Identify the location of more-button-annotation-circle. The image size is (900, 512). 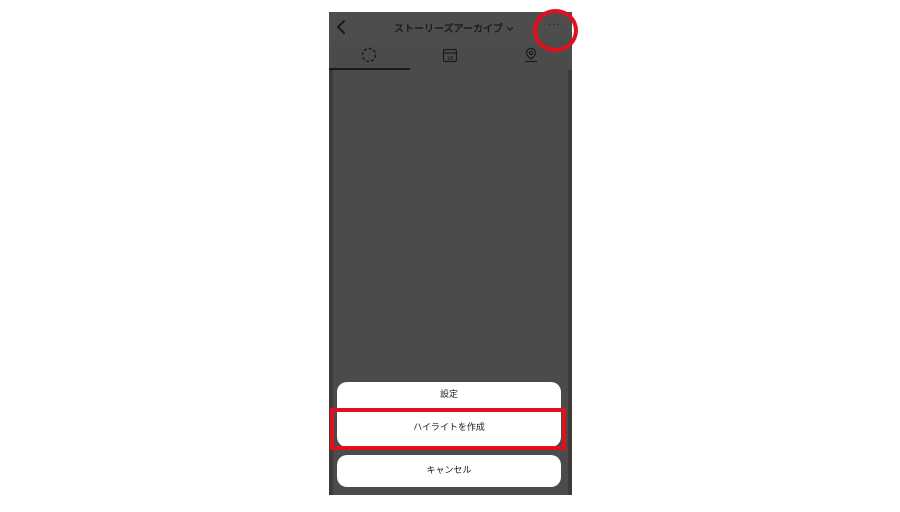
(555, 30).